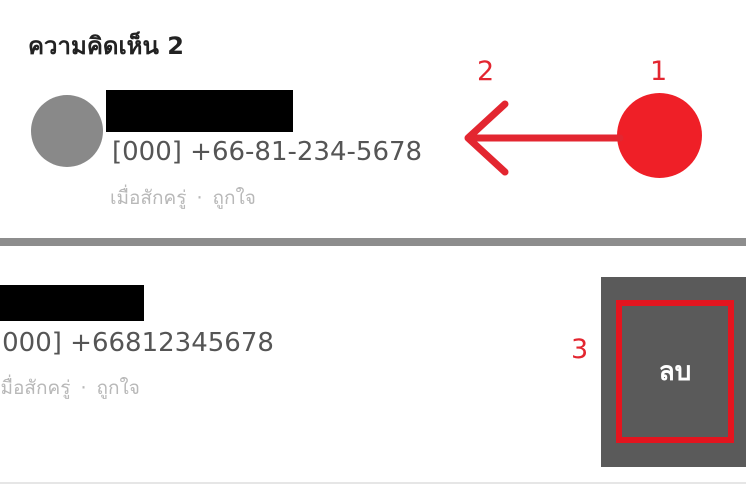  I want to click on swipe-left-arrow-icon, so click(544, 138).